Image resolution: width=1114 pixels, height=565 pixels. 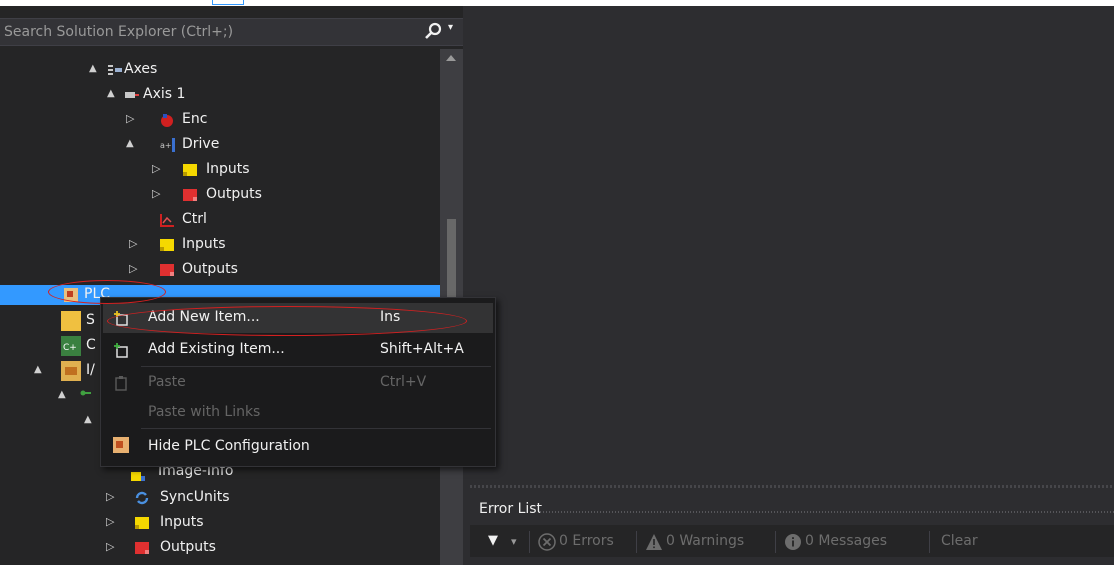 I want to click on menu-item-paste: Paste Ctrl+V, so click(x=298, y=383).